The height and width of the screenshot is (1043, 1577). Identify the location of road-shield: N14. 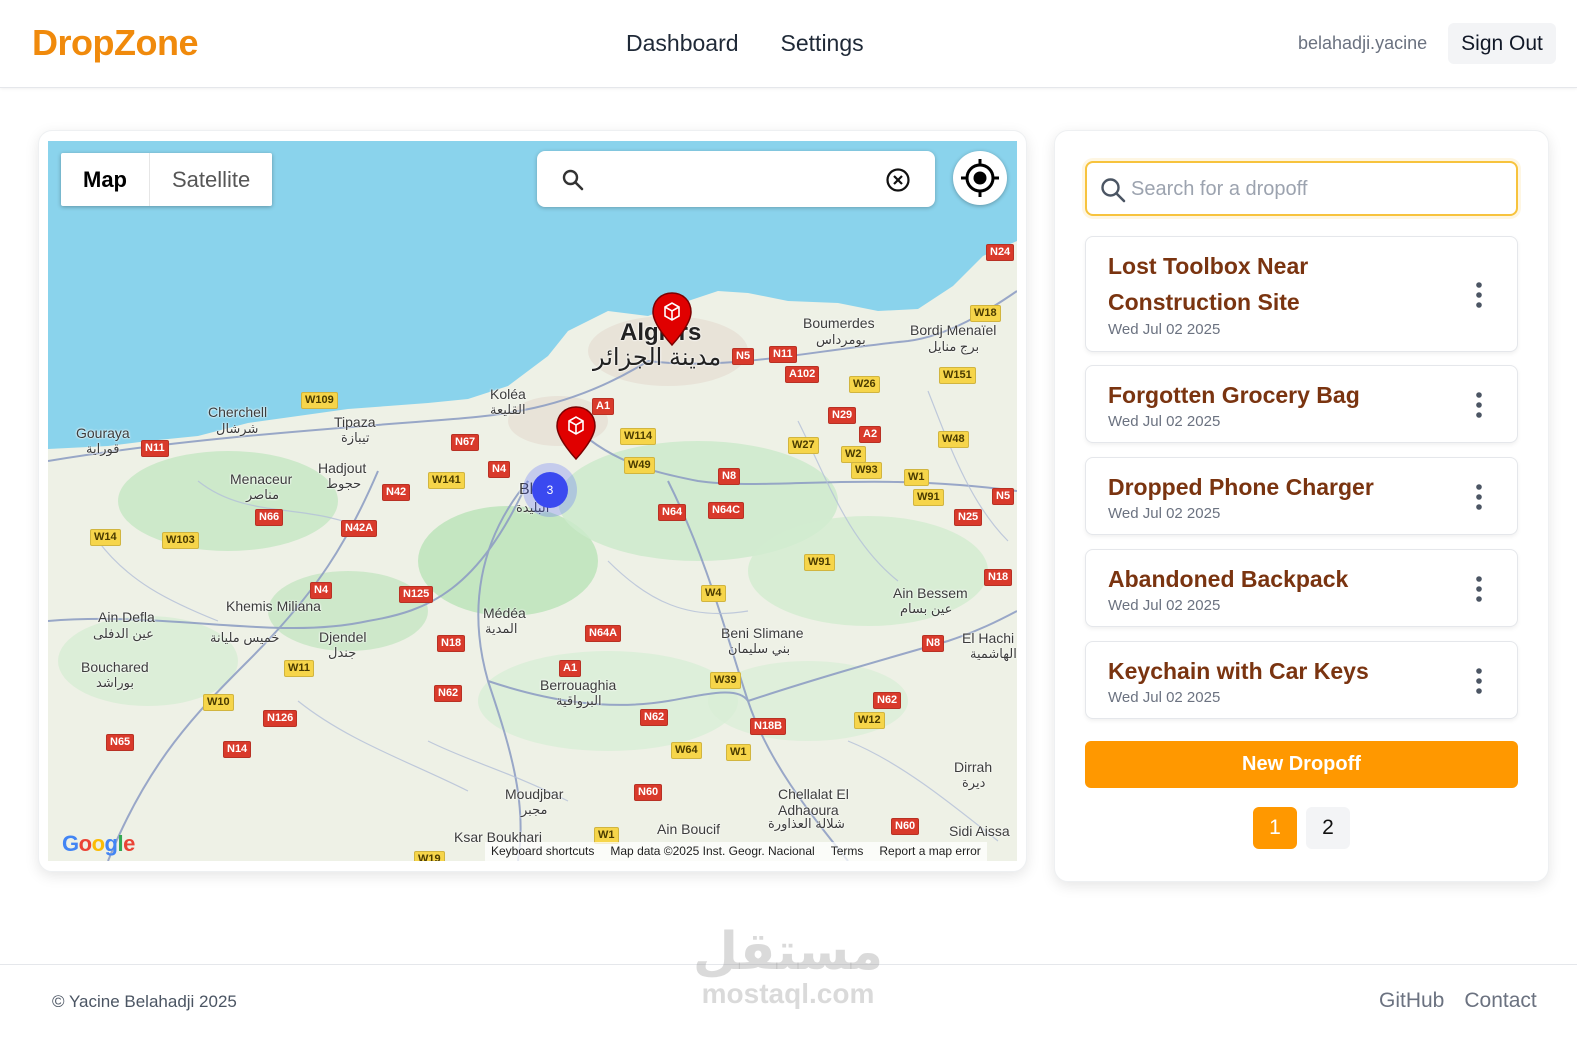
(237, 749).